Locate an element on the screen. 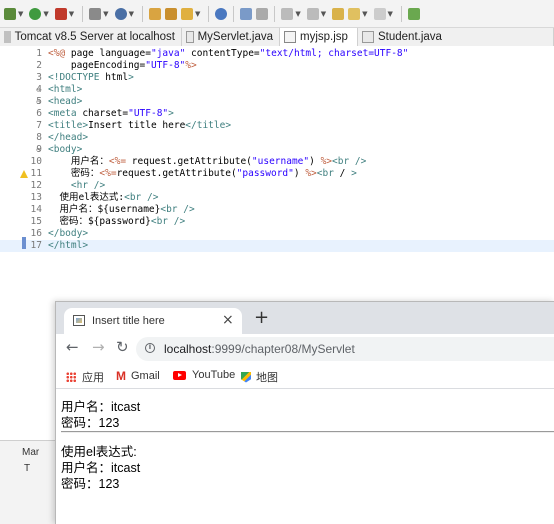  bookmark-maps: 地图 is located at coordinates (259, 377).